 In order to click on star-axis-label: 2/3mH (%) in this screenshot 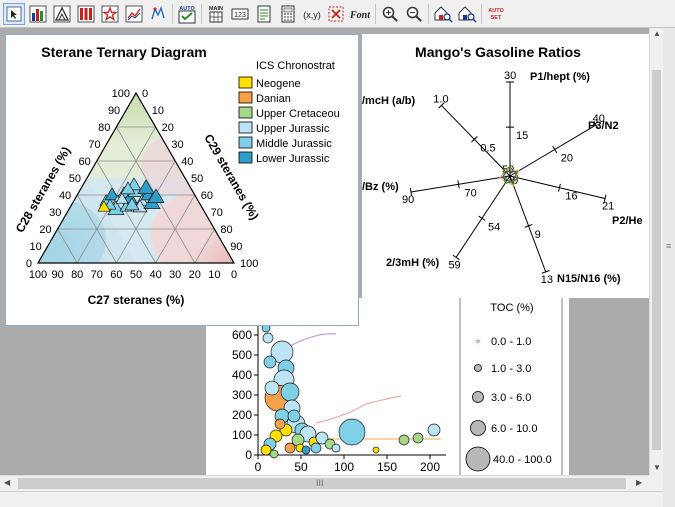, I will do `click(413, 263)`.